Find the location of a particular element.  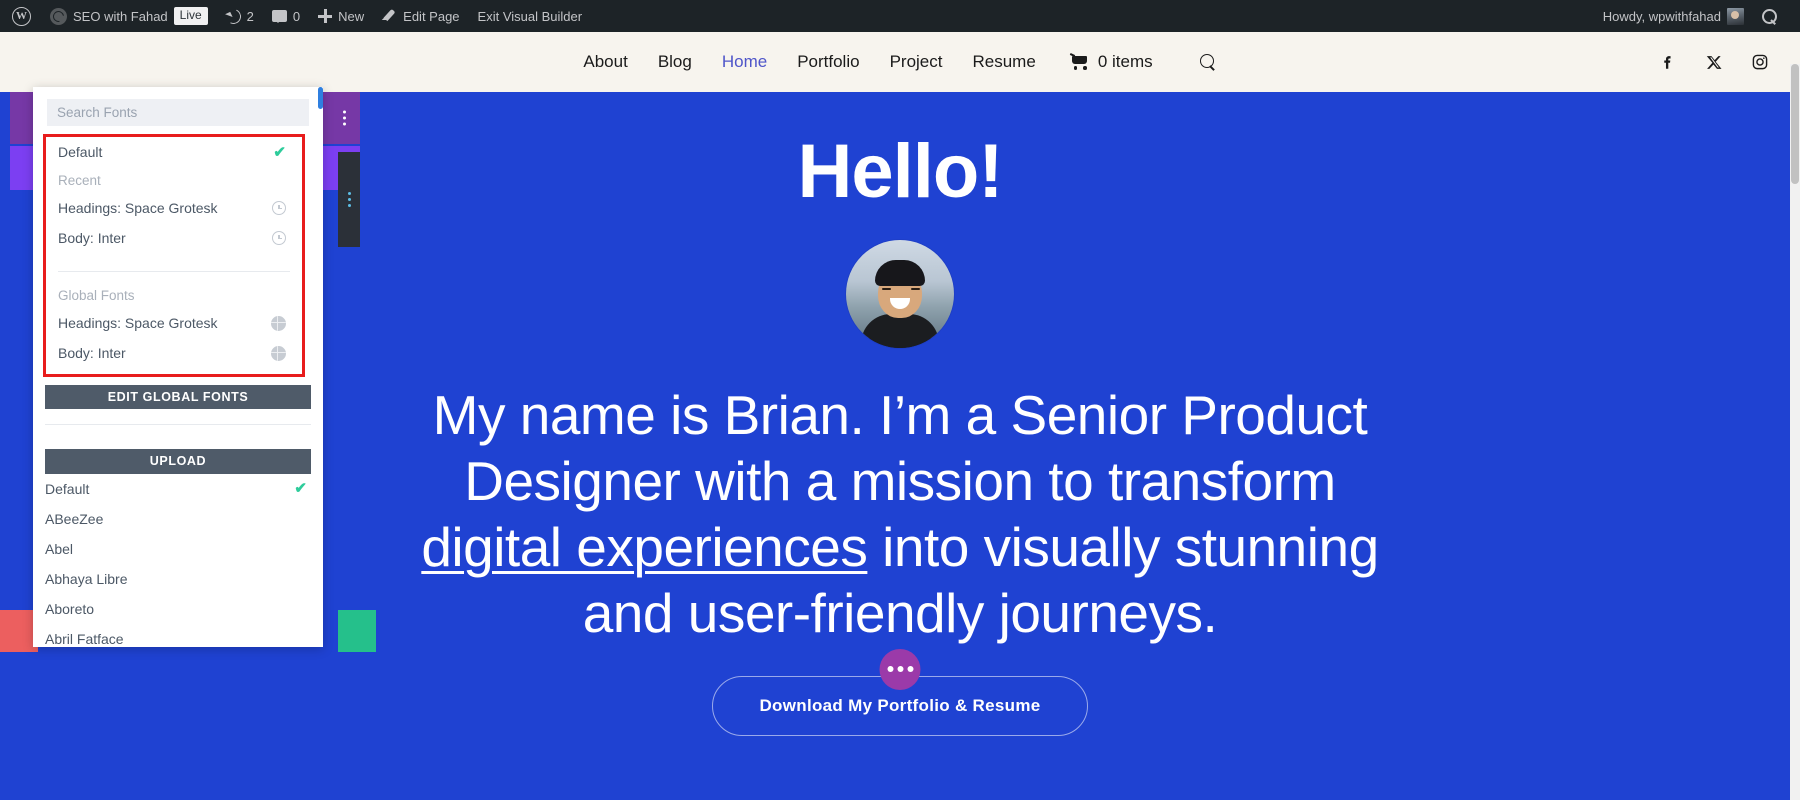

new-label: New is located at coordinates (351, 16).